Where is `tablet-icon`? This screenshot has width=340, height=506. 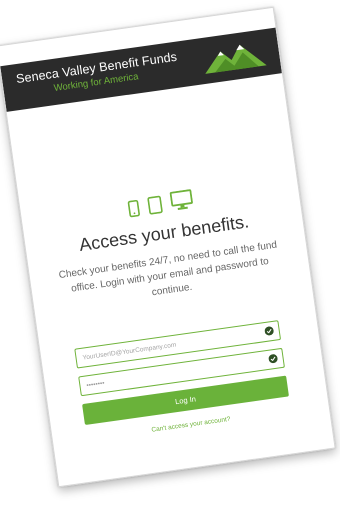
tablet-icon is located at coordinates (154, 205).